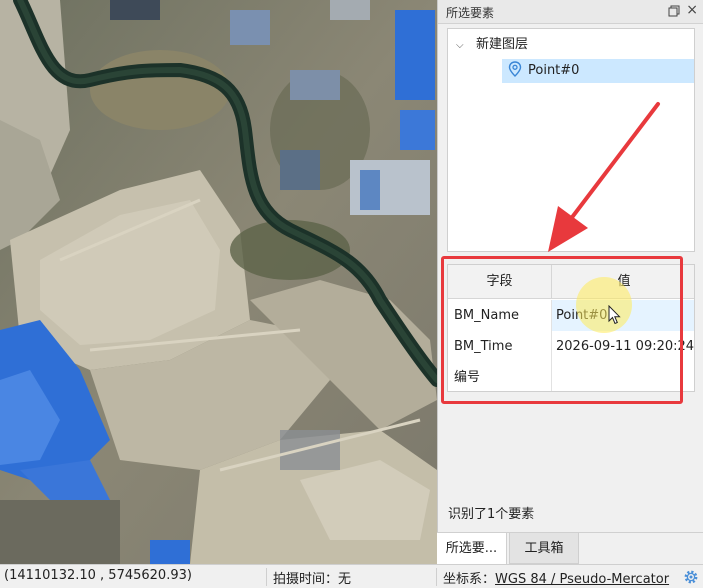  Describe the element at coordinates (544, 548) in the screenshot. I see `tab-toolbox: 工具箱` at that location.